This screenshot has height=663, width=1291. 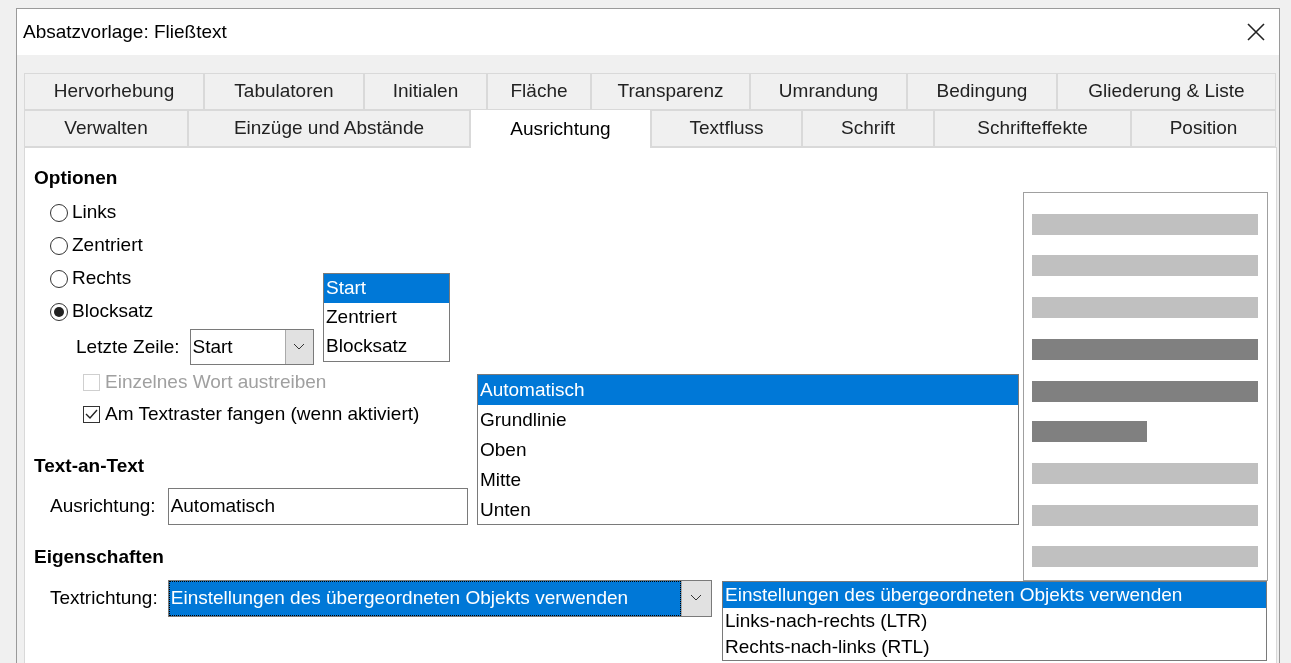 I want to click on dropdown-value: Start, so click(x=212, y=346).